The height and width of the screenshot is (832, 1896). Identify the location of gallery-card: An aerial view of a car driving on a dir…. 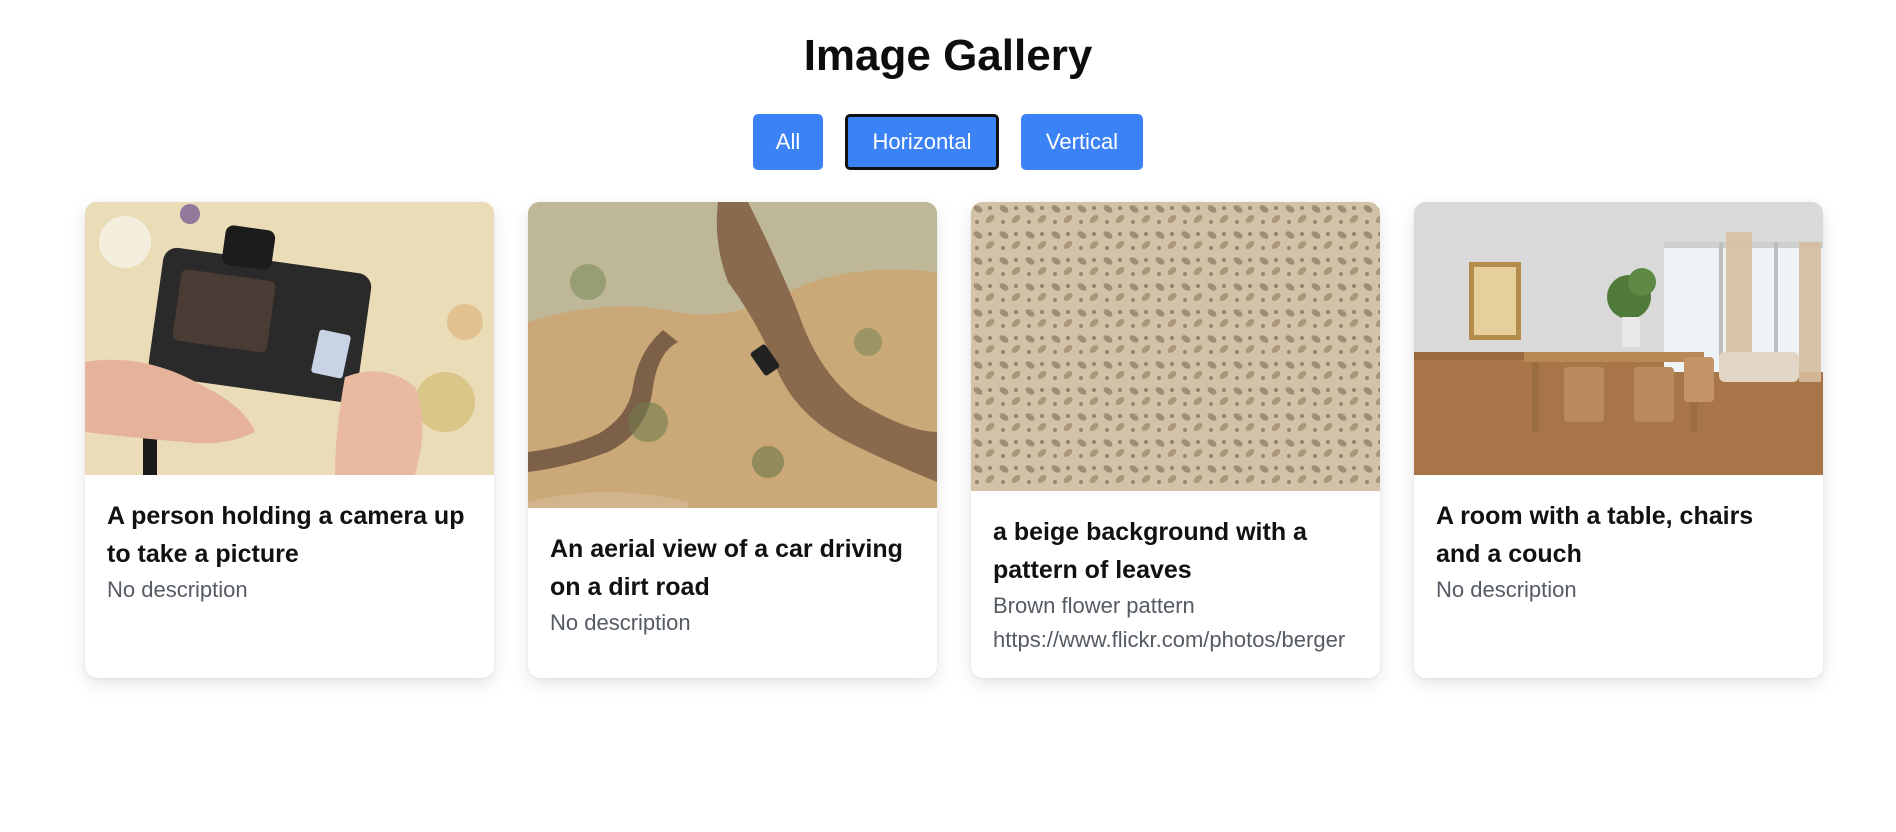
(732, 440).